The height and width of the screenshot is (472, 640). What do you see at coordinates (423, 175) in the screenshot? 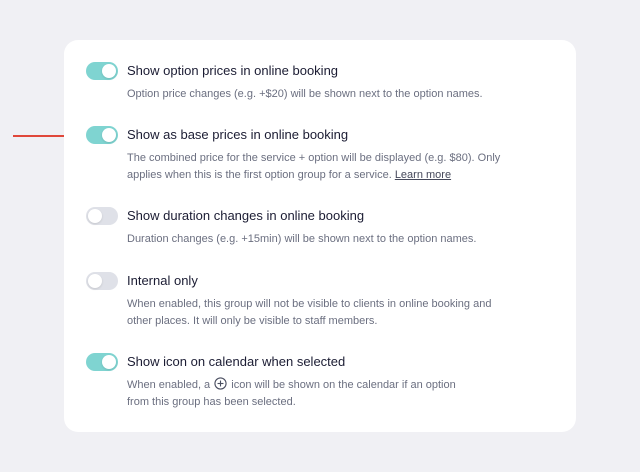
I see `learn-more-link: Learn more` at bounding box center [423, 175].